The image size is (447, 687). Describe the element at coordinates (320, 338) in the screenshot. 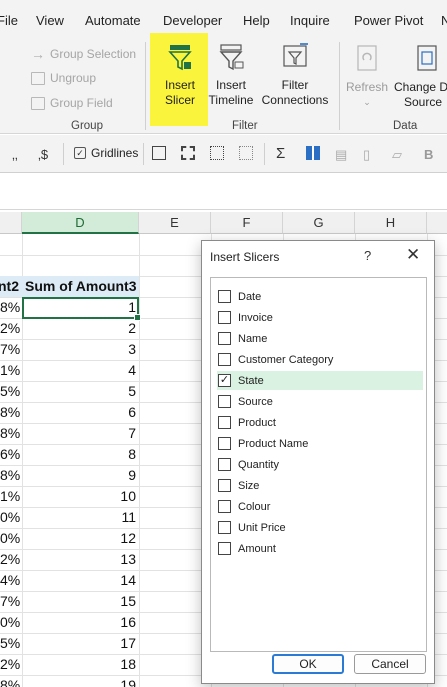

I see `field-item: Name` at that location.